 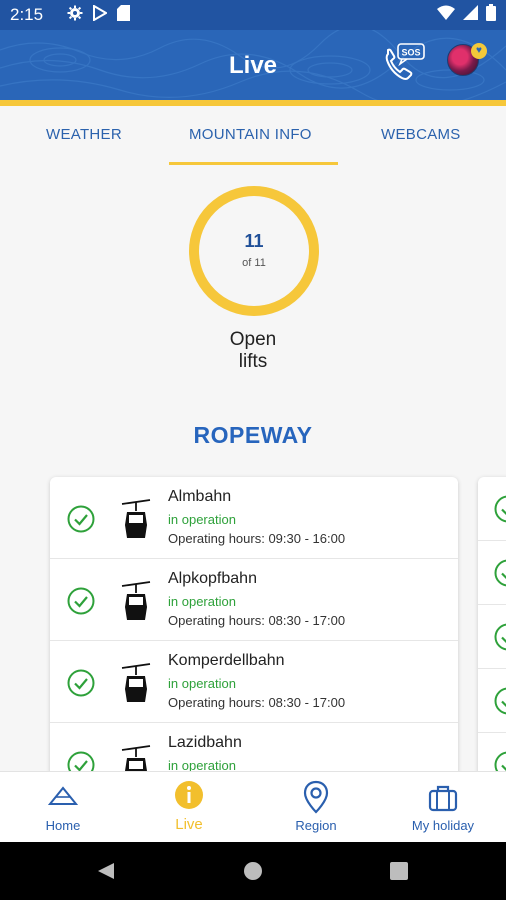 What do you see at coordinates (443, 798) in the screenshot?
I see `suitcase-icon` at bounding box center [443, 798].